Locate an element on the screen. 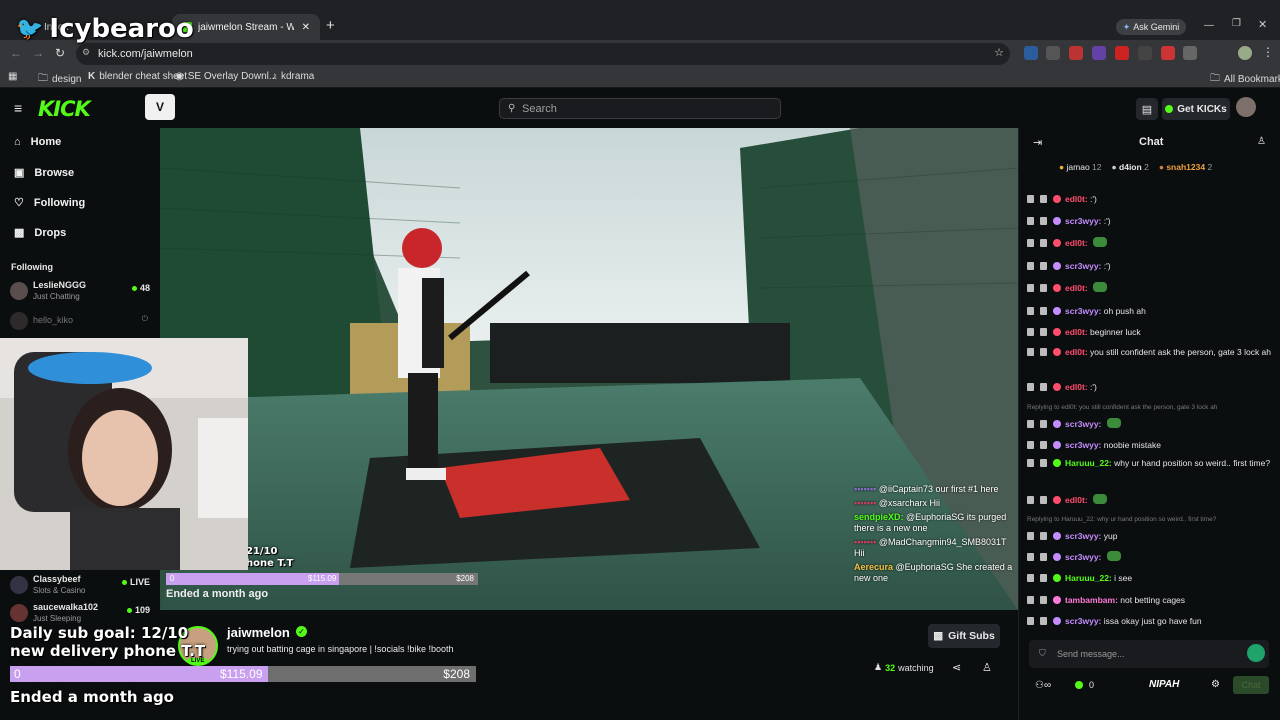  chat-message: scr3wyy: noobie mistake is located at coordinates (1152, 445).